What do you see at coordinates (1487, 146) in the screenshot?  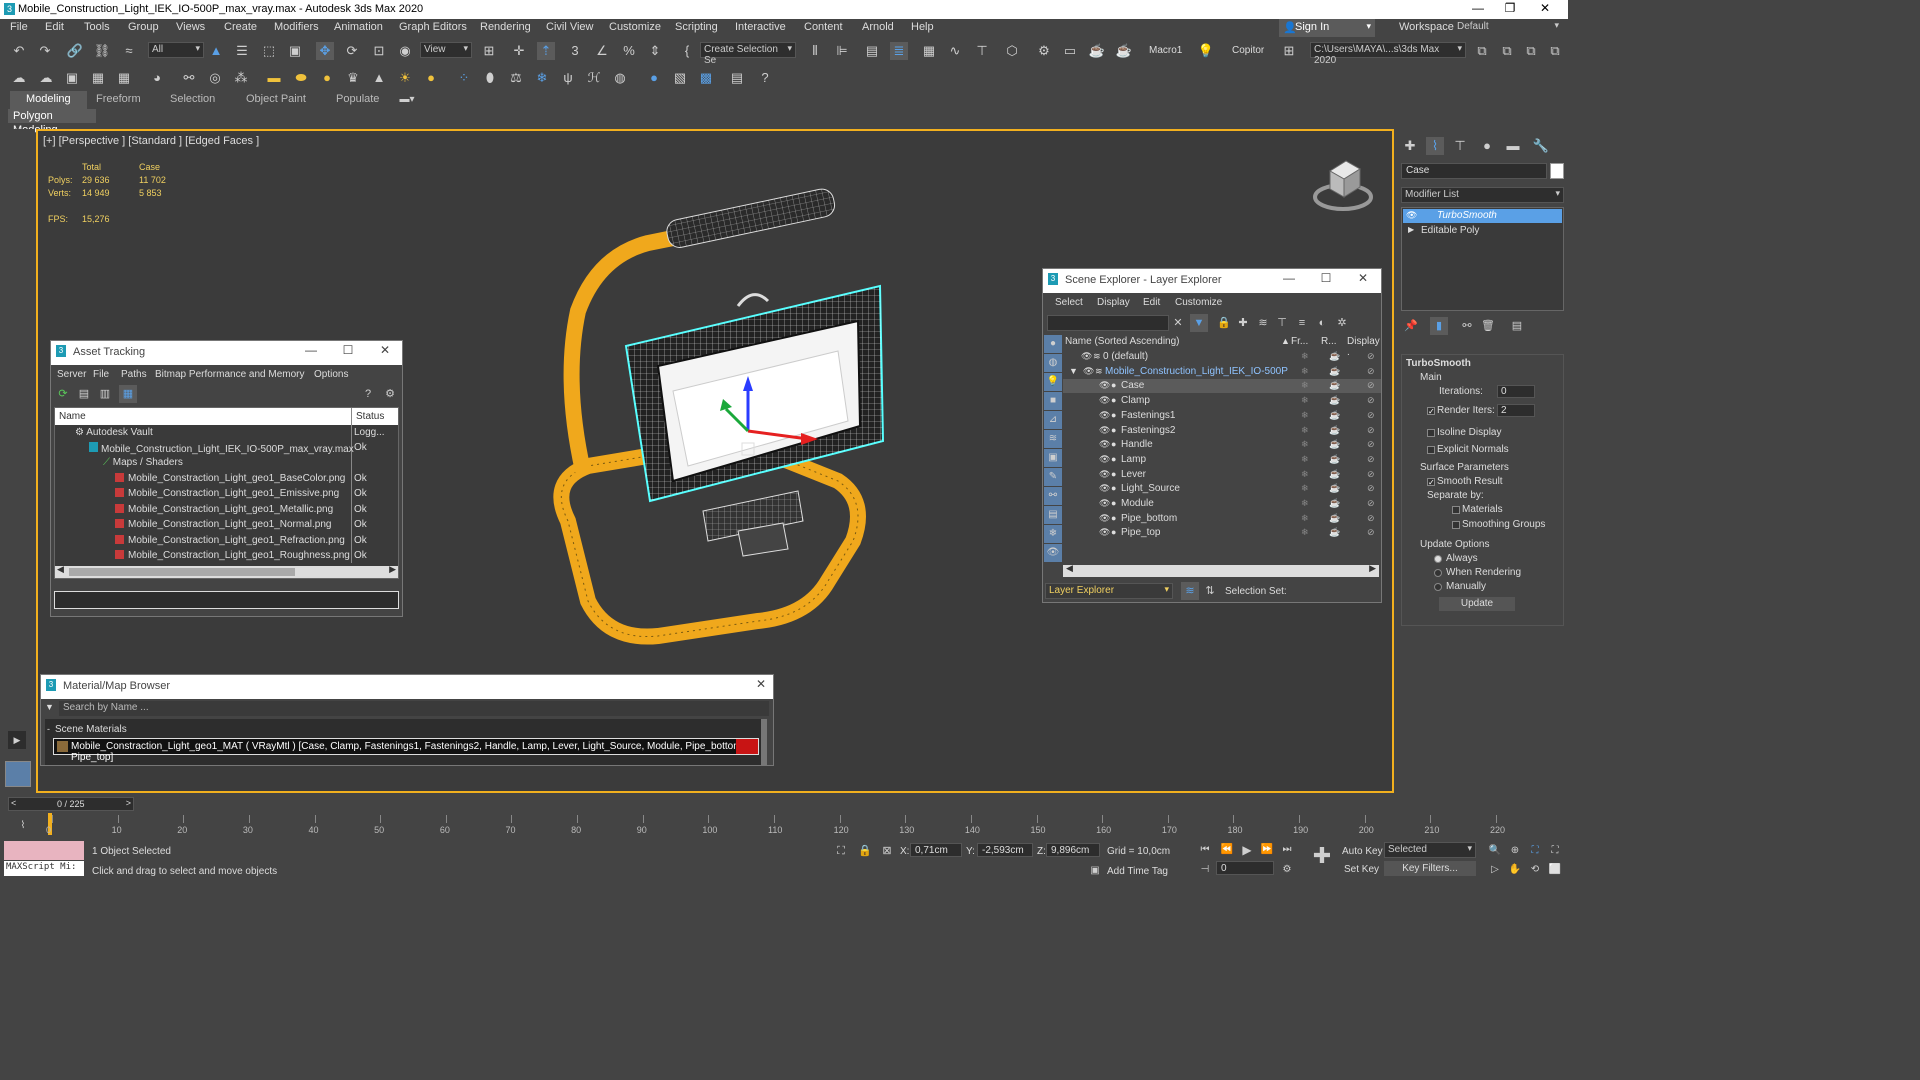 I see `motion-tab-icon: ●` at bounding box center [1487, 146].